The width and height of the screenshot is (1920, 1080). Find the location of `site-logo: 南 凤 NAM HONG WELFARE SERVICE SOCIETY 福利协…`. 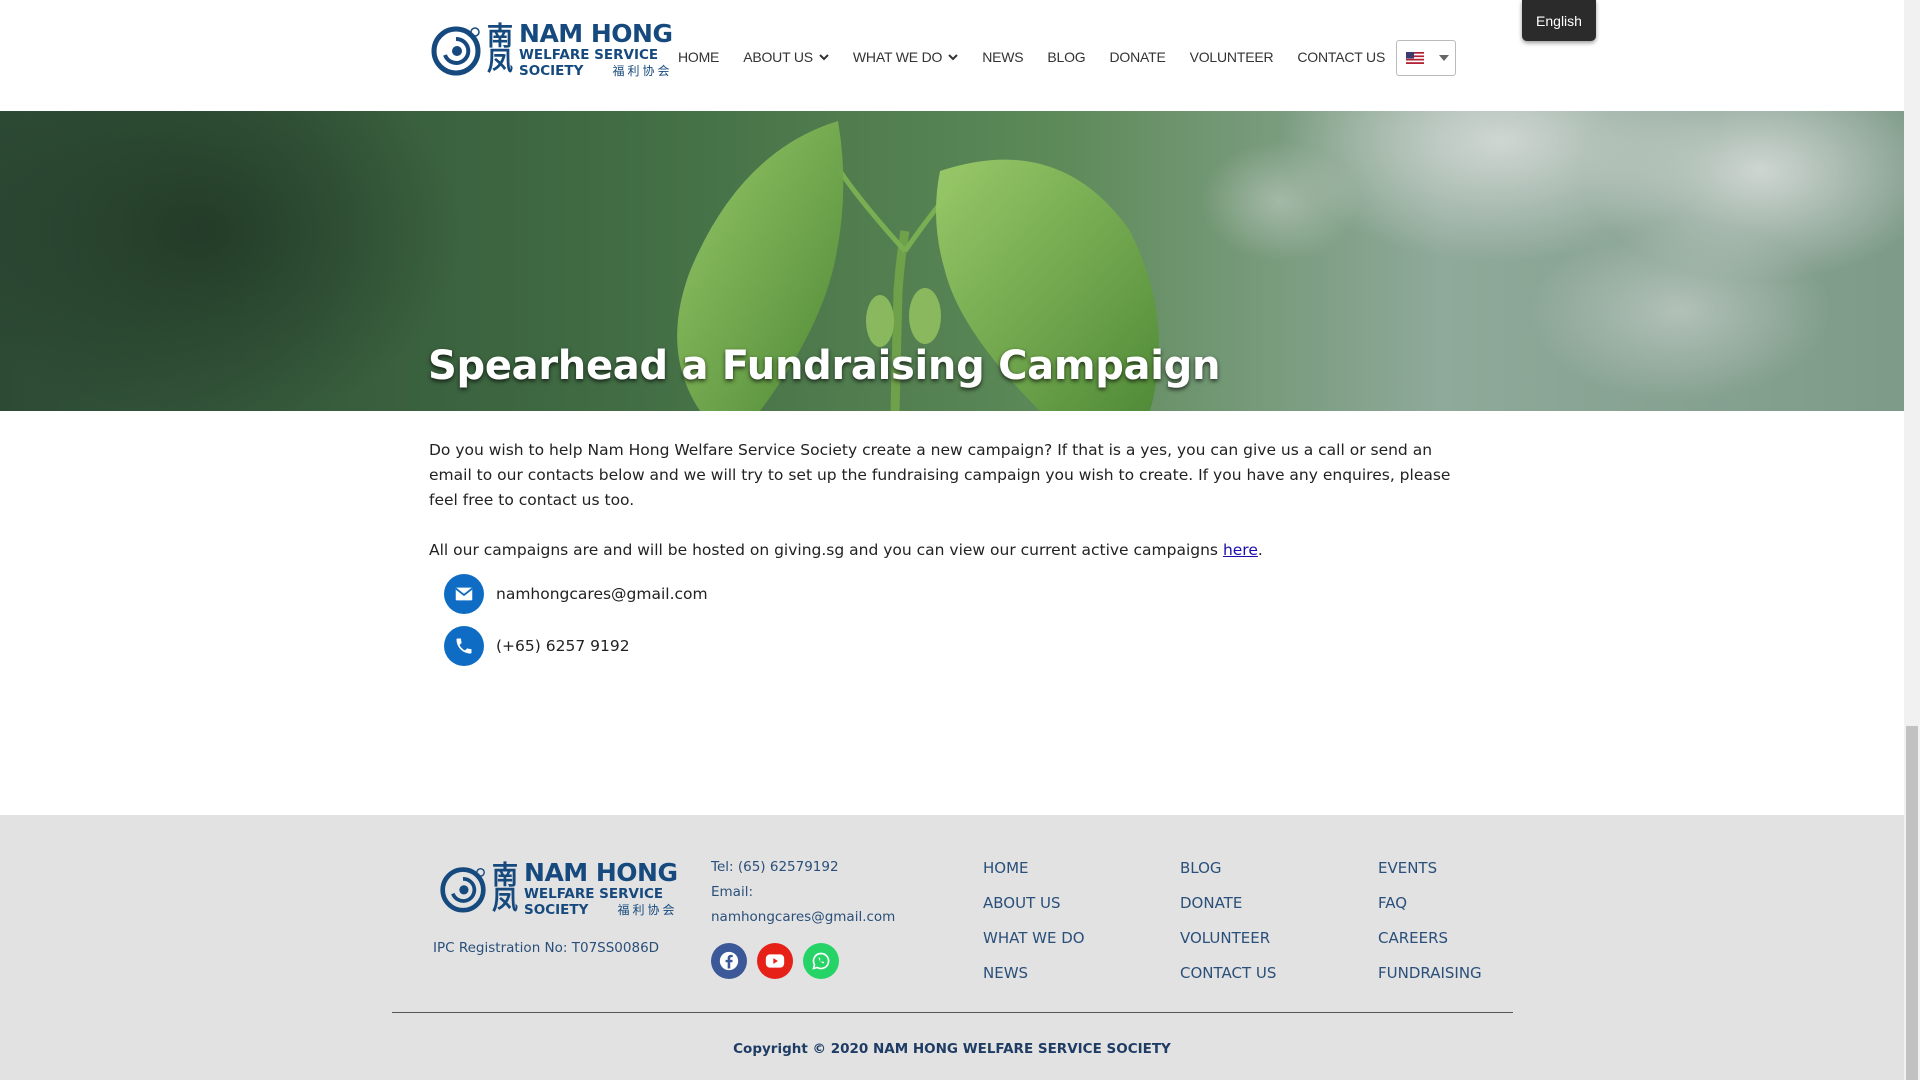

site-logo: 南 凤 NAM HONG WELFARE SERVICE SOCIETY 福利协… is located at coordinates (551, 49).